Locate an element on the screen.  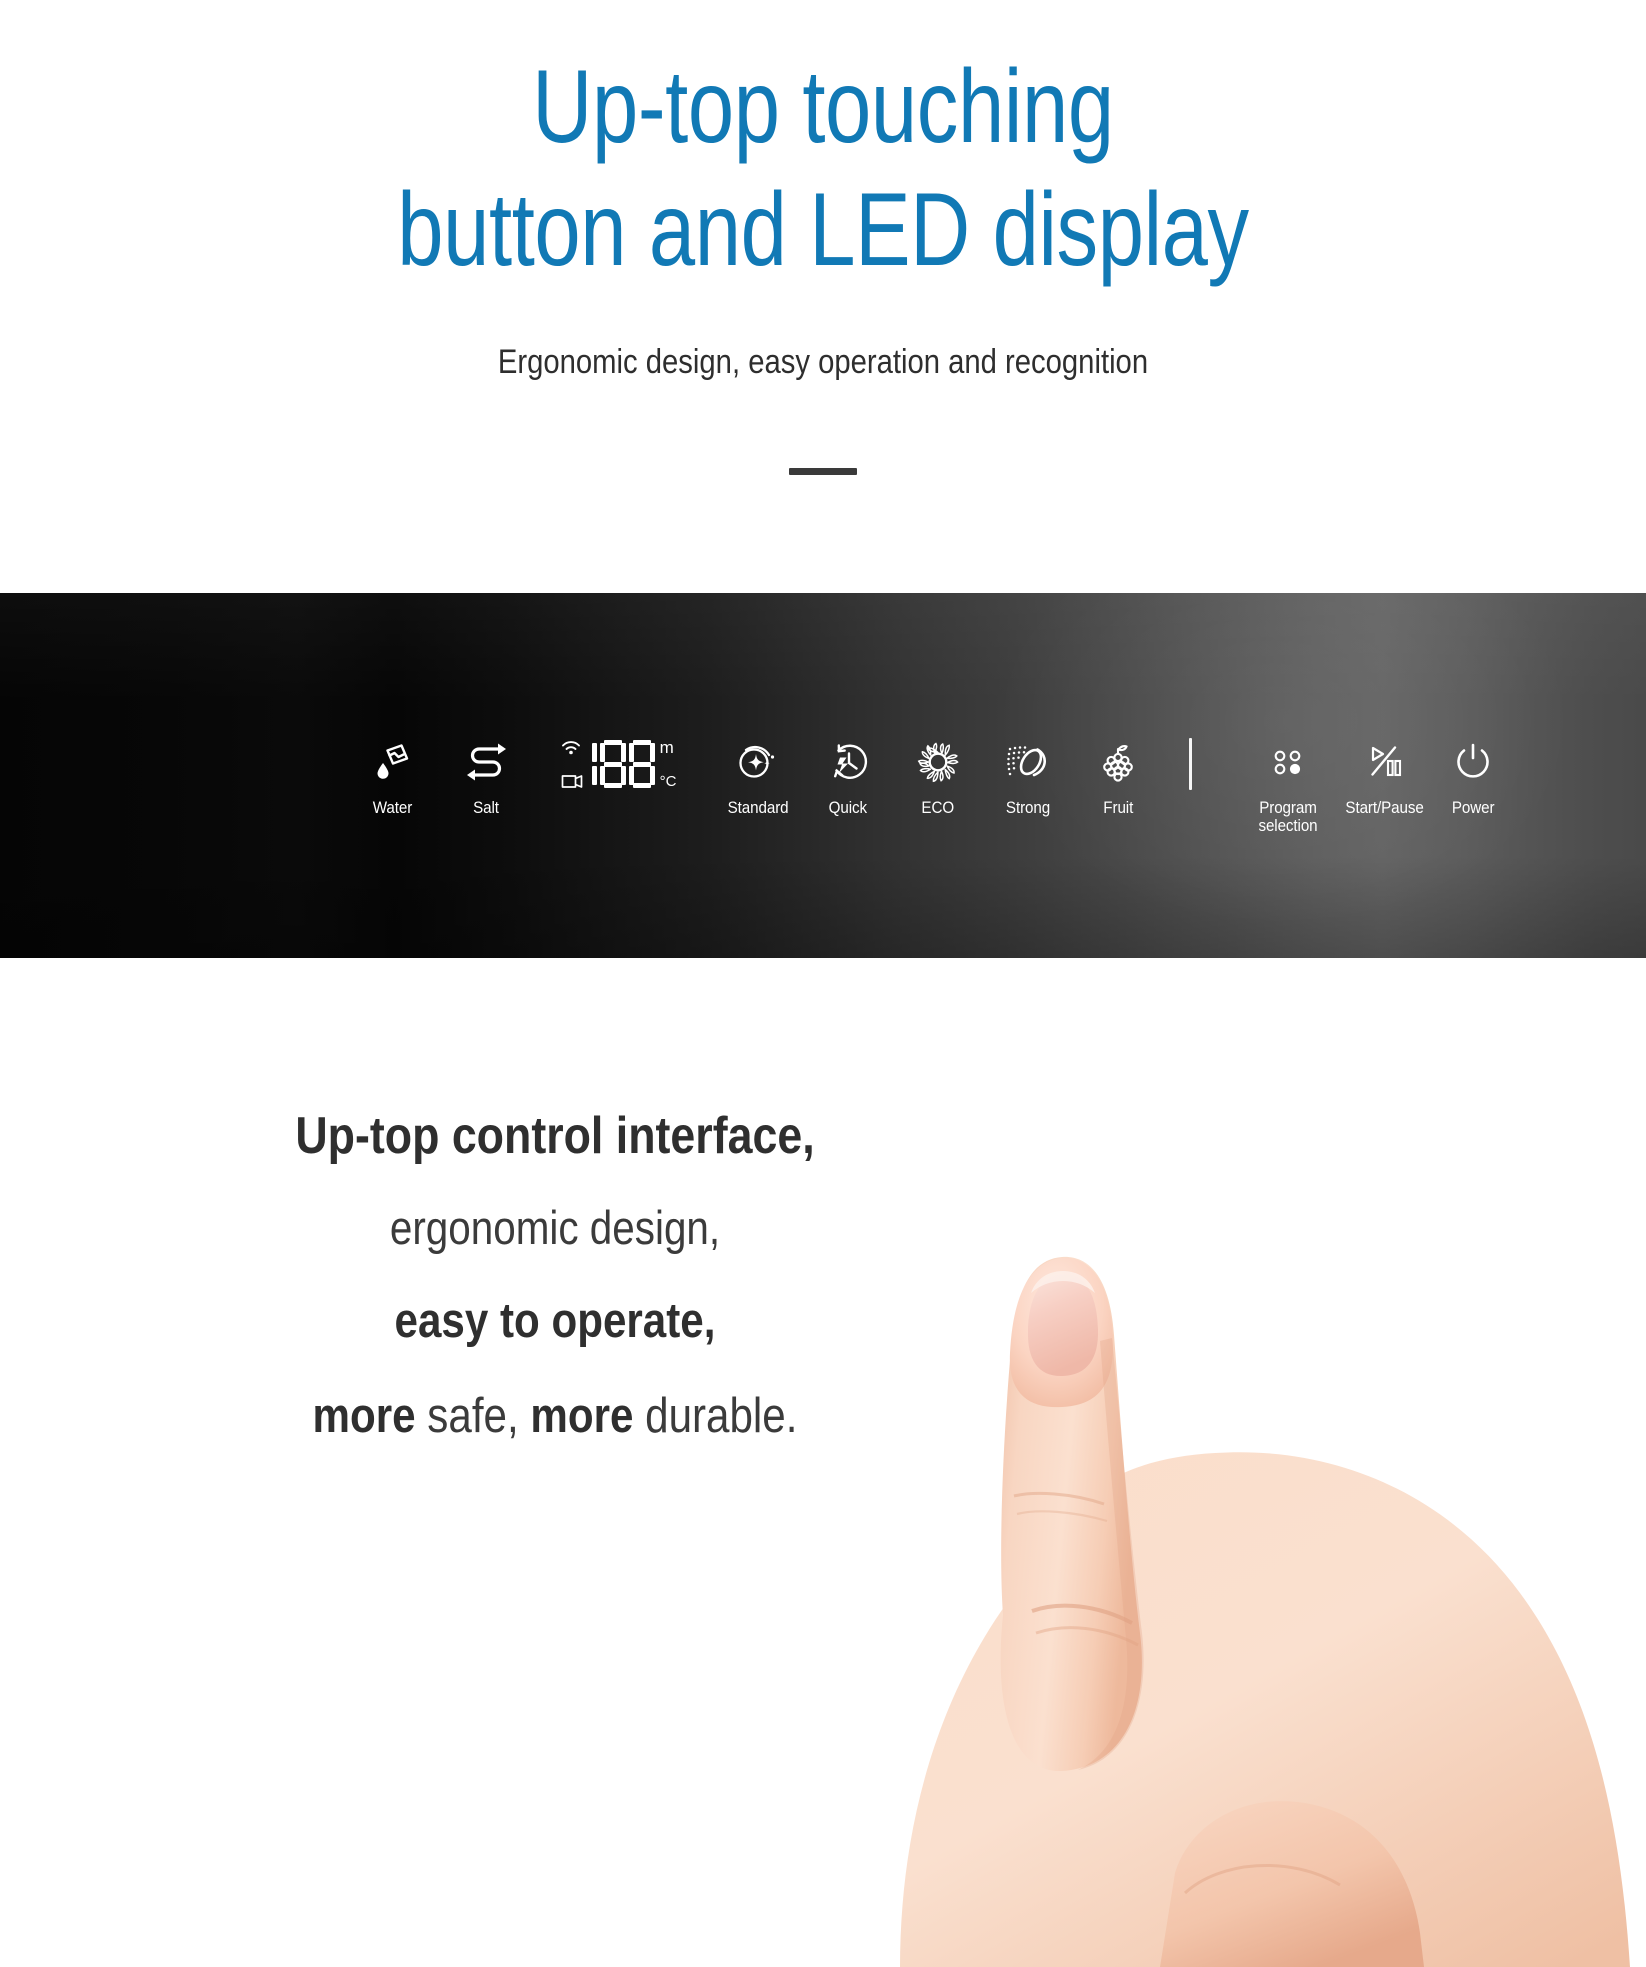
play-pause-icon is located at coordinates (1385, 762).